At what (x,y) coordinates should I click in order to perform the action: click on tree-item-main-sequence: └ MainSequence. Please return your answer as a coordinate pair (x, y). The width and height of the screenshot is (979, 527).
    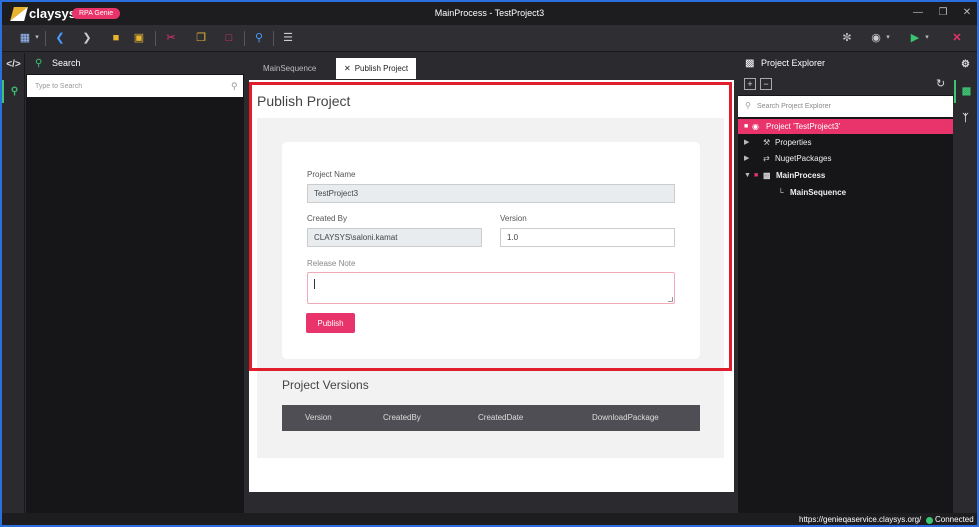
    Looking at the image, I should click on (845, 192).